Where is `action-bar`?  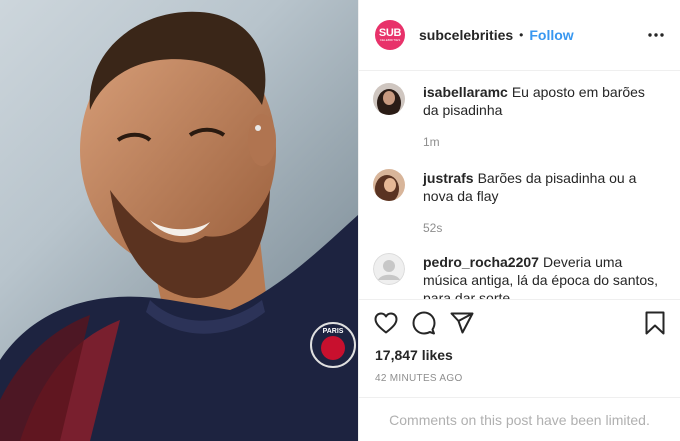 action-bar is located at coordinates (519, 322).